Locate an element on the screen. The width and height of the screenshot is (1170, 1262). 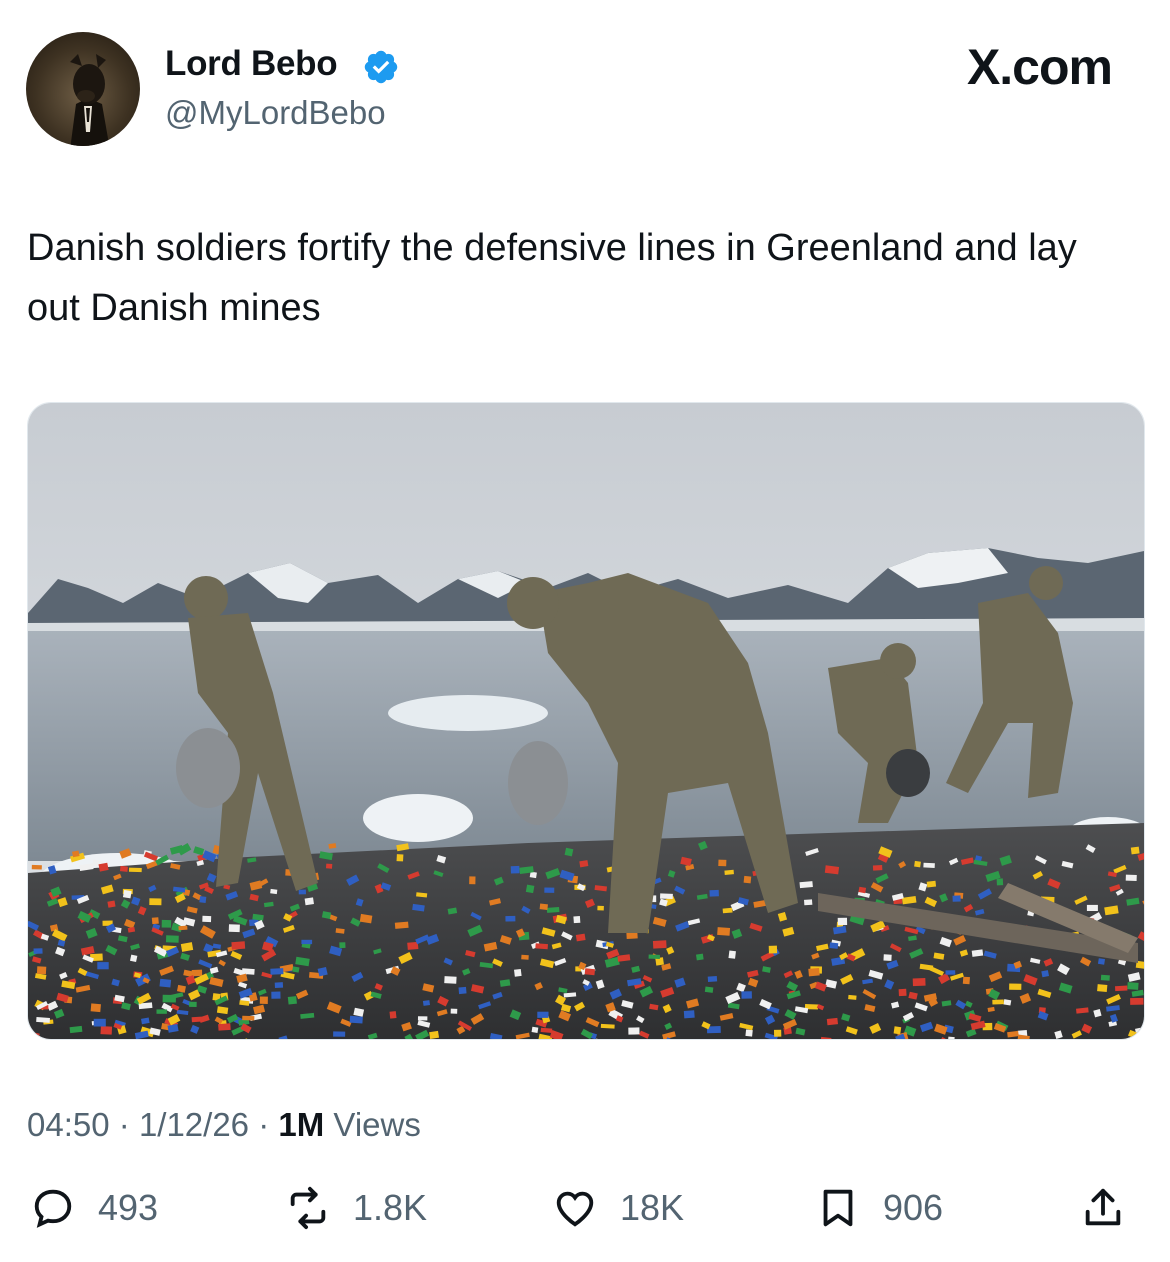
action-bar: 493 1.8K 18K 906 is located at coordinates (585, 1210).